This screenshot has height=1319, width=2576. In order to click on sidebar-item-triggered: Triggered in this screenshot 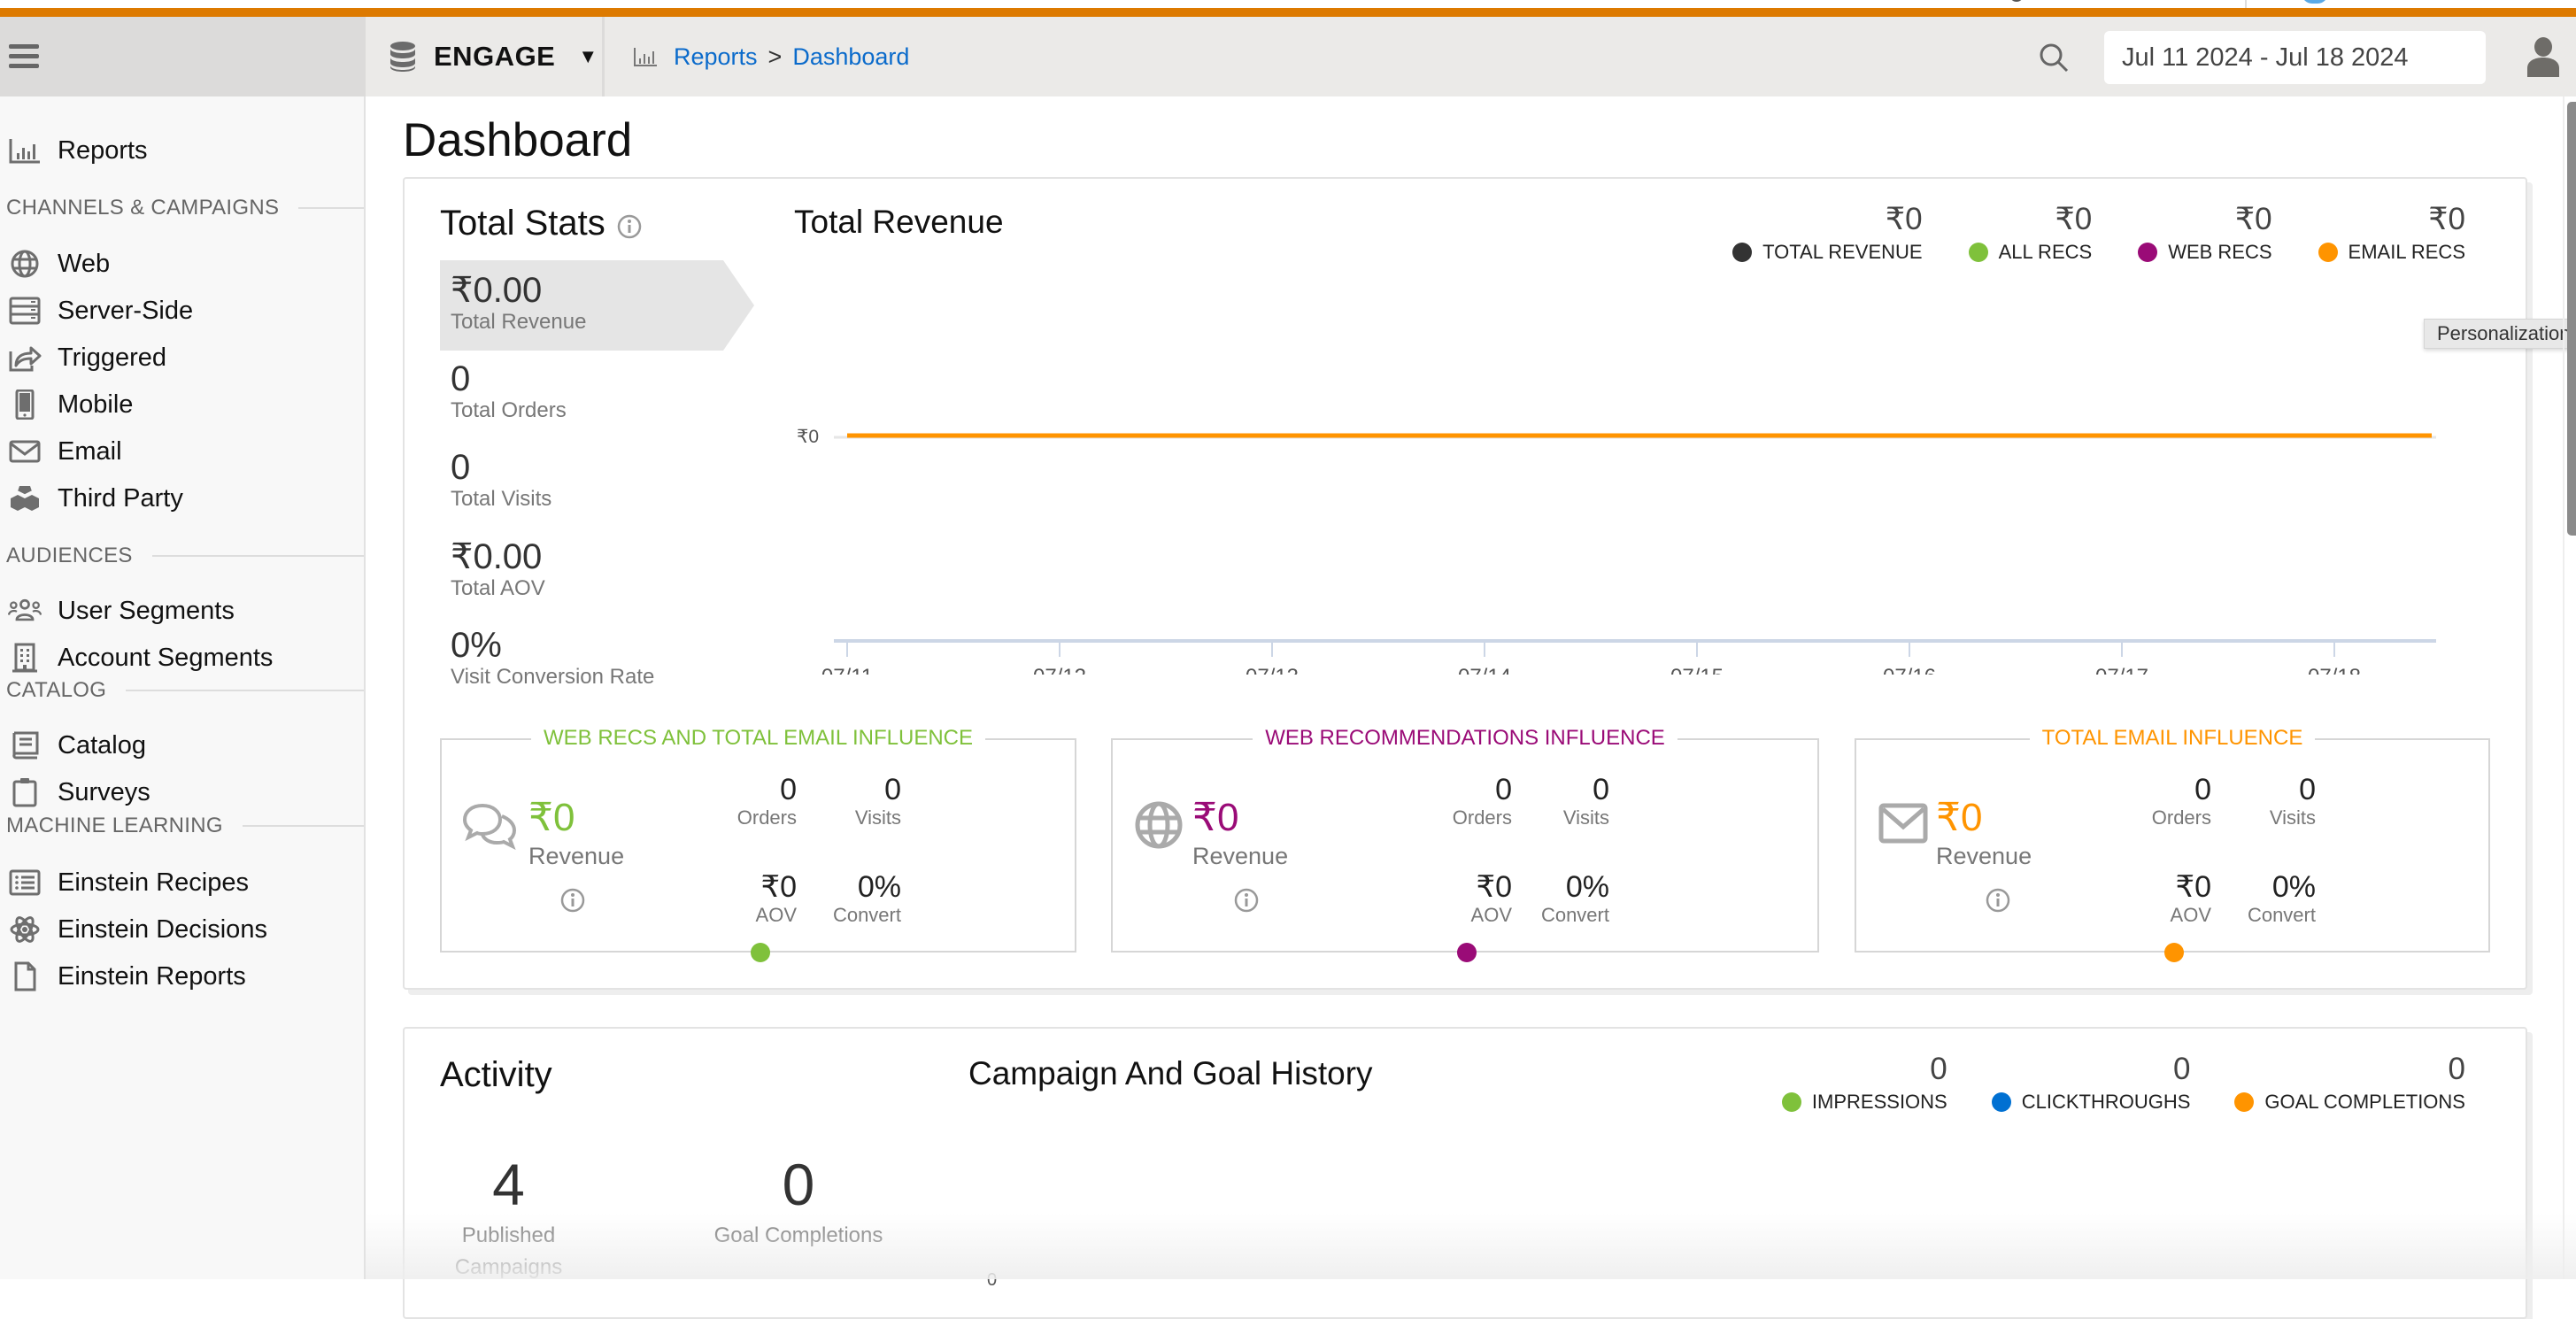, I will do `click(182, 357)`.